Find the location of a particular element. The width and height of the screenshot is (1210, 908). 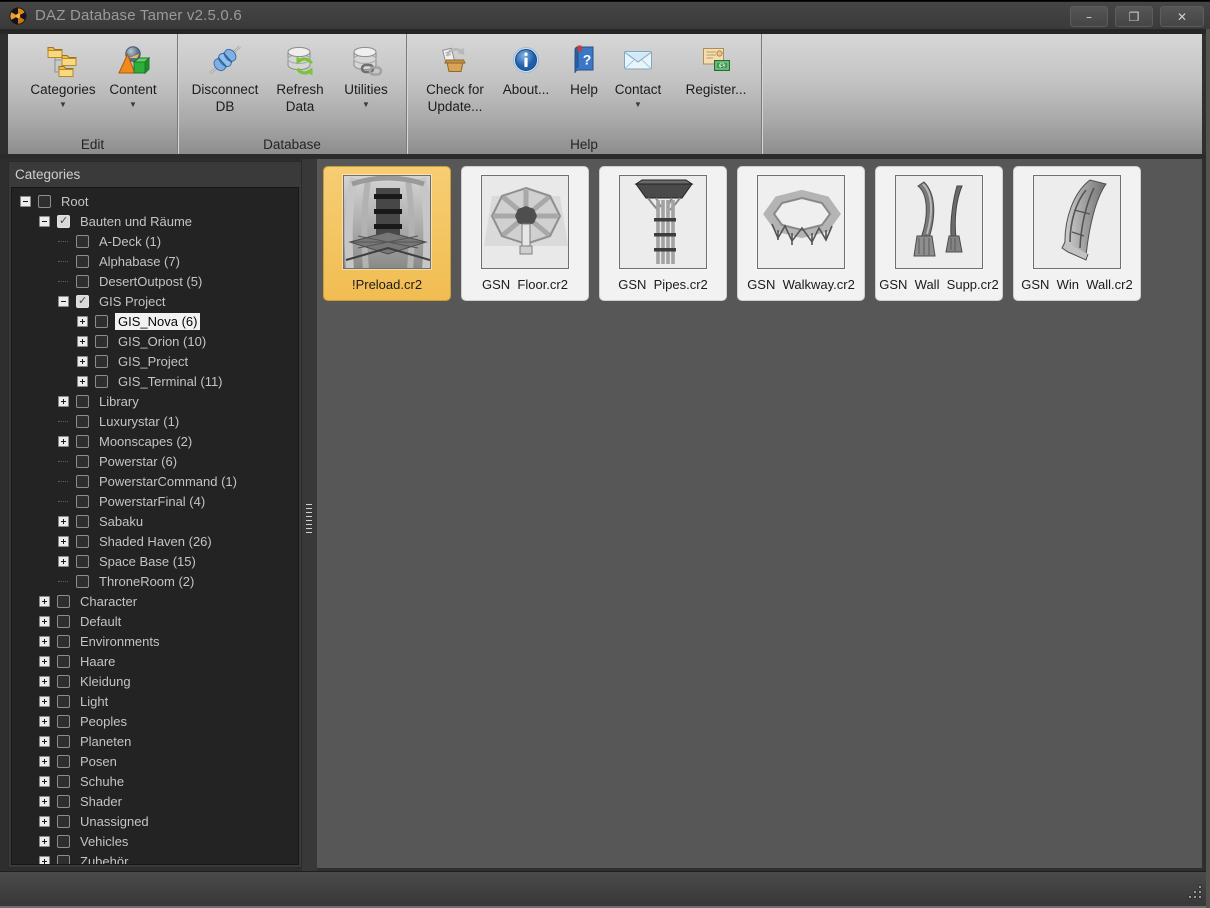

help-button: ? Help is located at coordinates (584, 66).